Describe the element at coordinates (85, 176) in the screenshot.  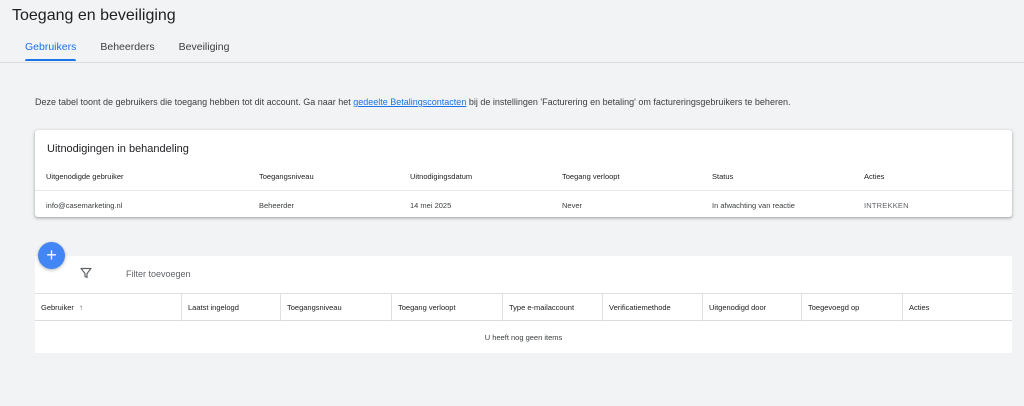
I see `col-invited-user: Uitgenodigde gebruiker` at that location.